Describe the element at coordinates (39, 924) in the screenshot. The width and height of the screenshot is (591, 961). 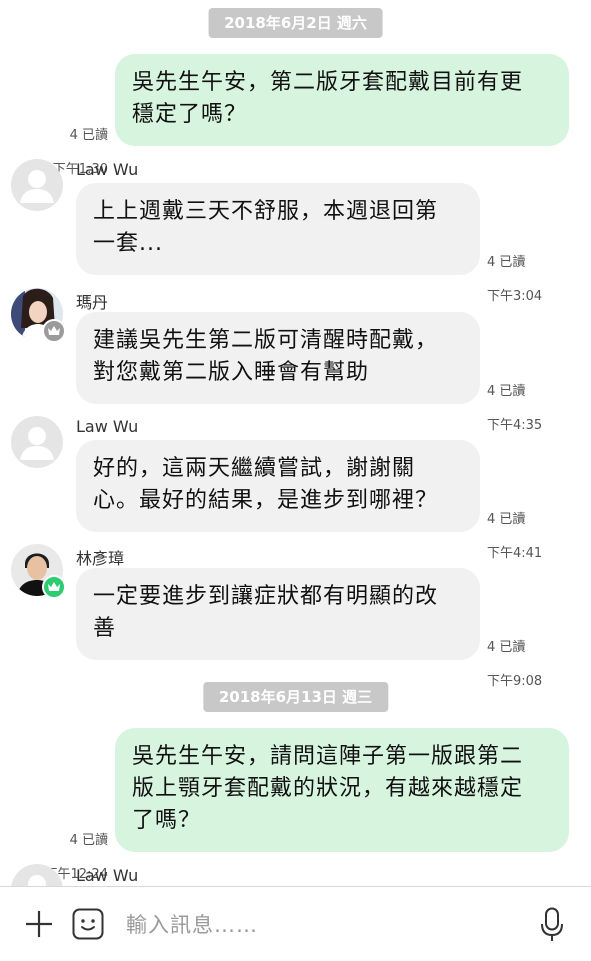
I see `plus-icon` at that location.